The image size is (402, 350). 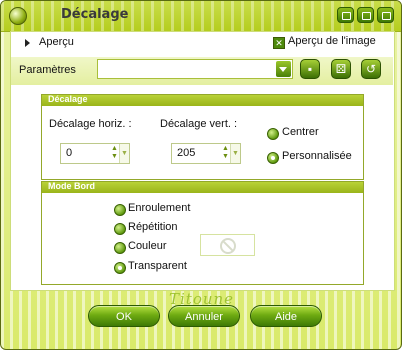 I want to click on preview-toggle: Aperçu, so click(x=50, y=42).